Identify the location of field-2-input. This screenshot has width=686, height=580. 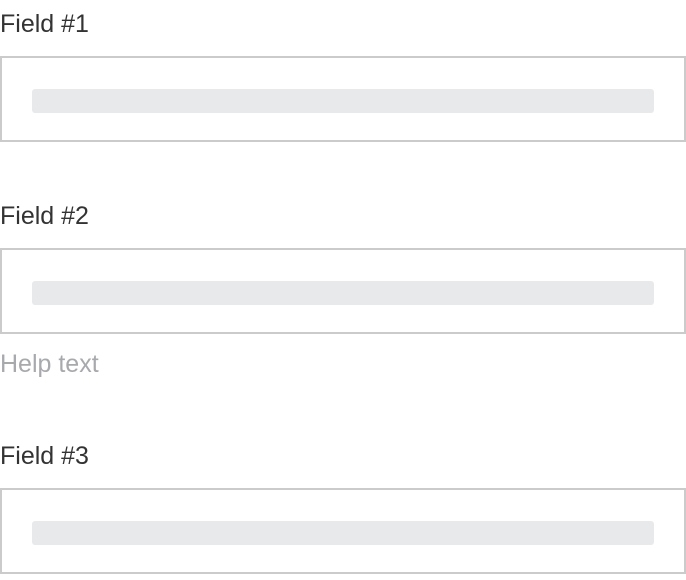
(343, 291).